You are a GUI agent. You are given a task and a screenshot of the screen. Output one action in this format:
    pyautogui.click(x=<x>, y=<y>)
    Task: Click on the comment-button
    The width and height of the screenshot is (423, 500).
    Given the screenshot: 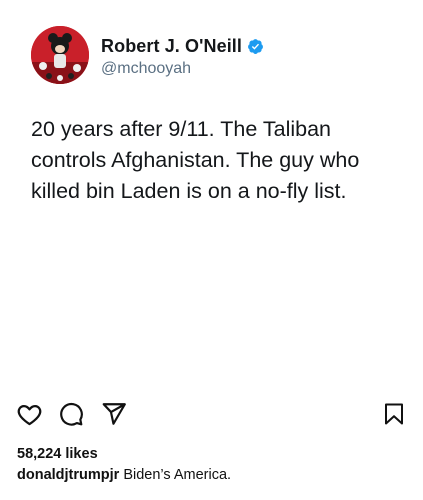 What is the action you would take?
    pyautogui.click(x=71, y=414)
    